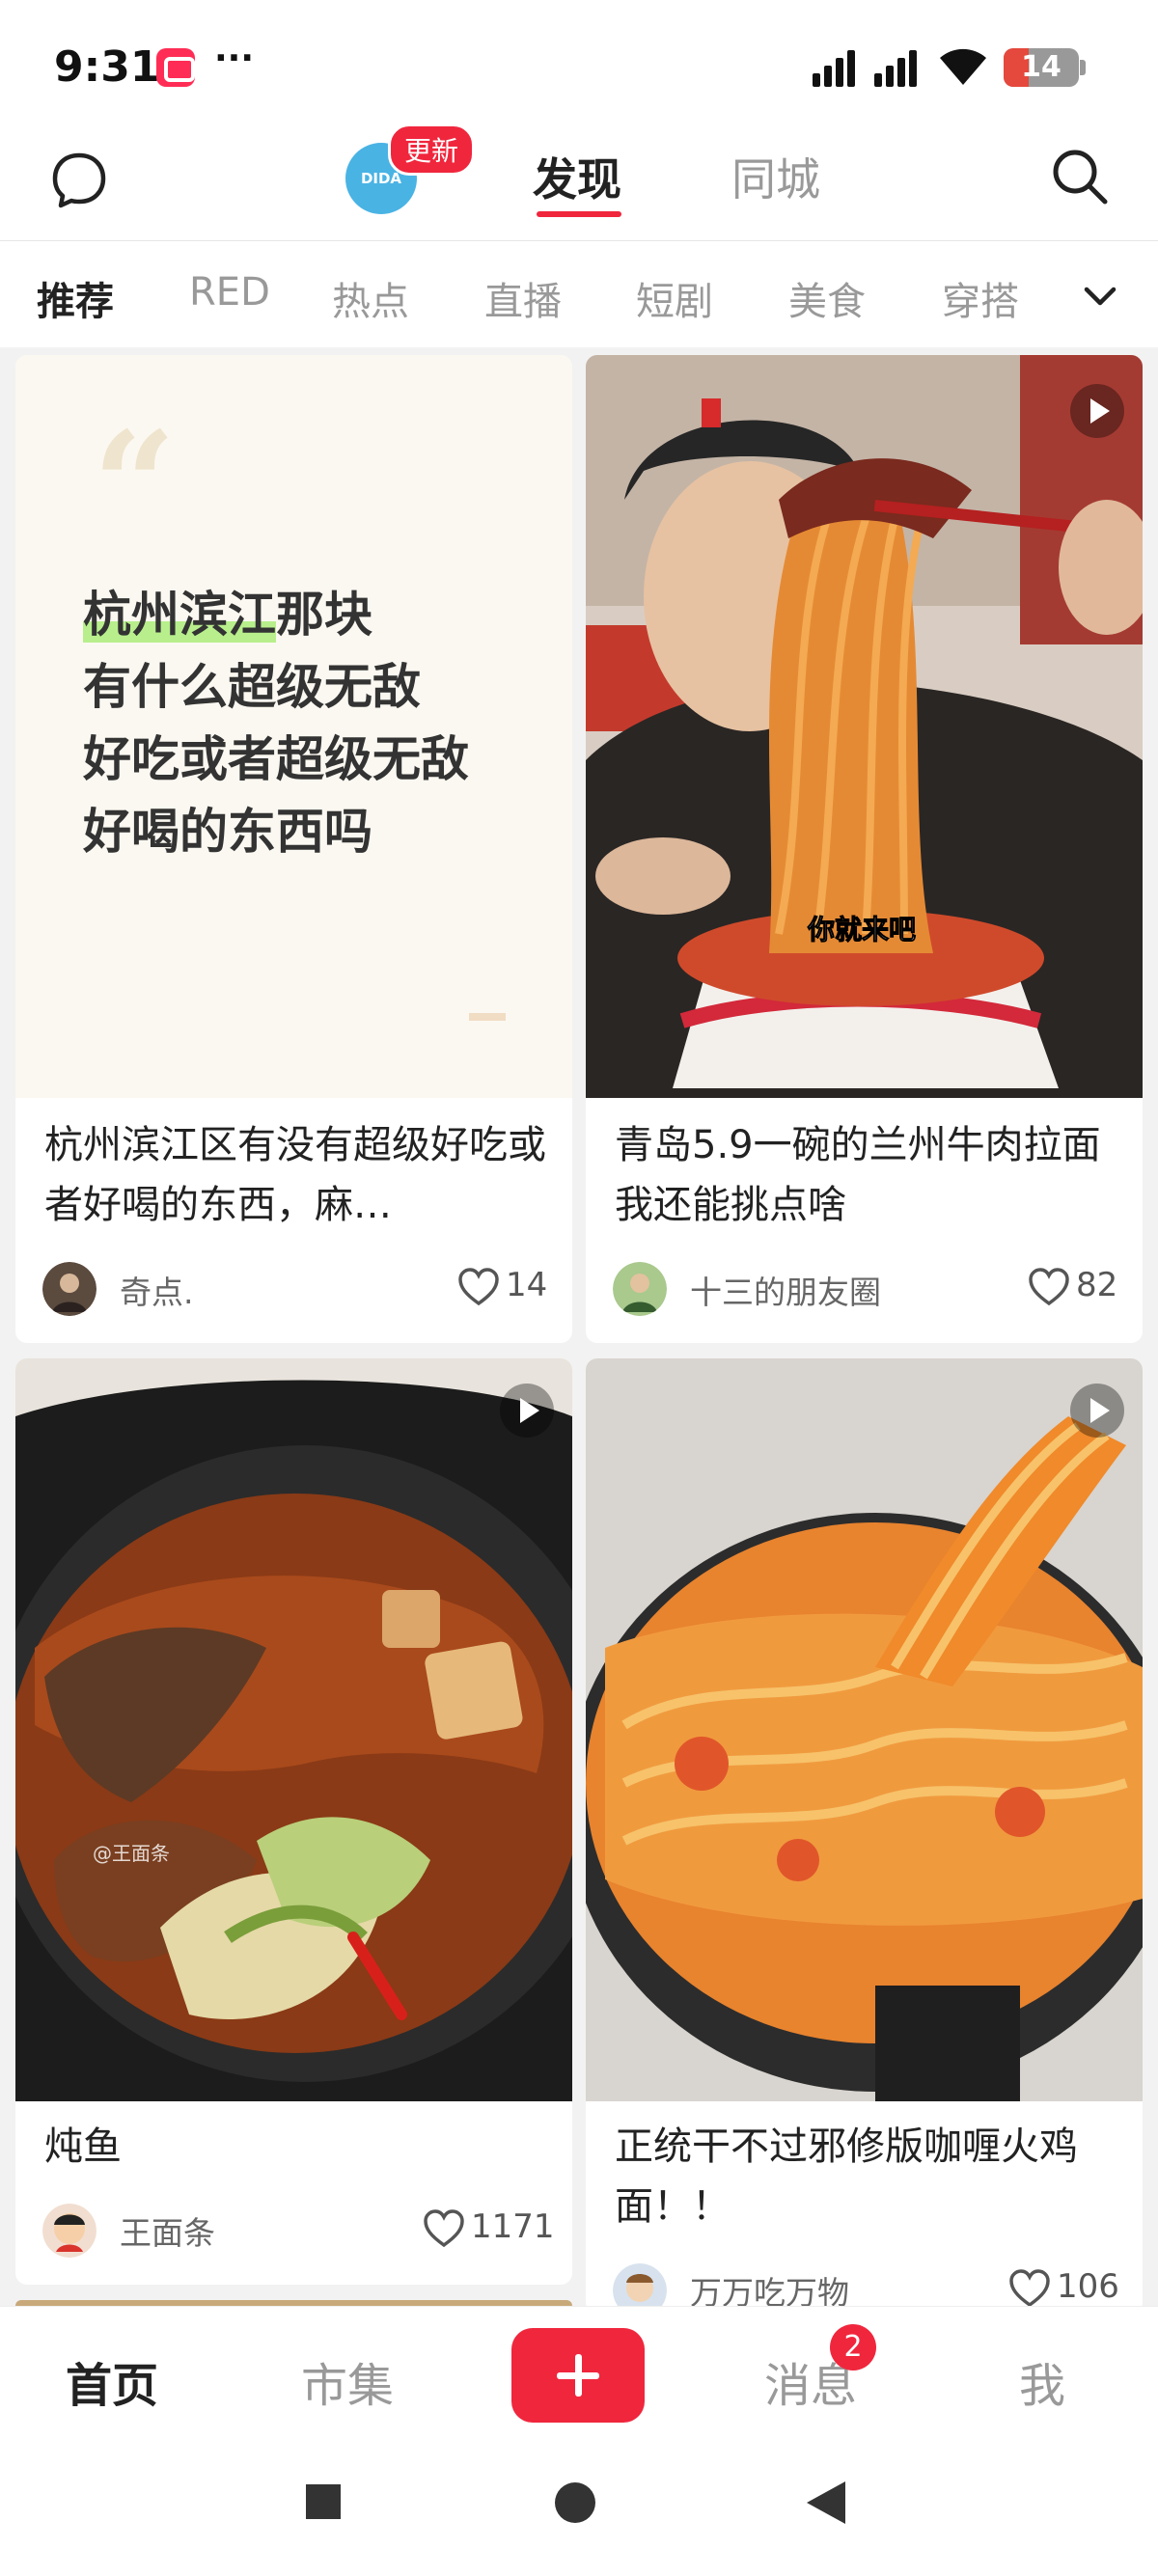 This screenshot has width=1158, height=2576. Describe the element at coordinates (276, 759) in the screenshot. I see `quote-line-3: 好吃或者超级无敌` at that location.